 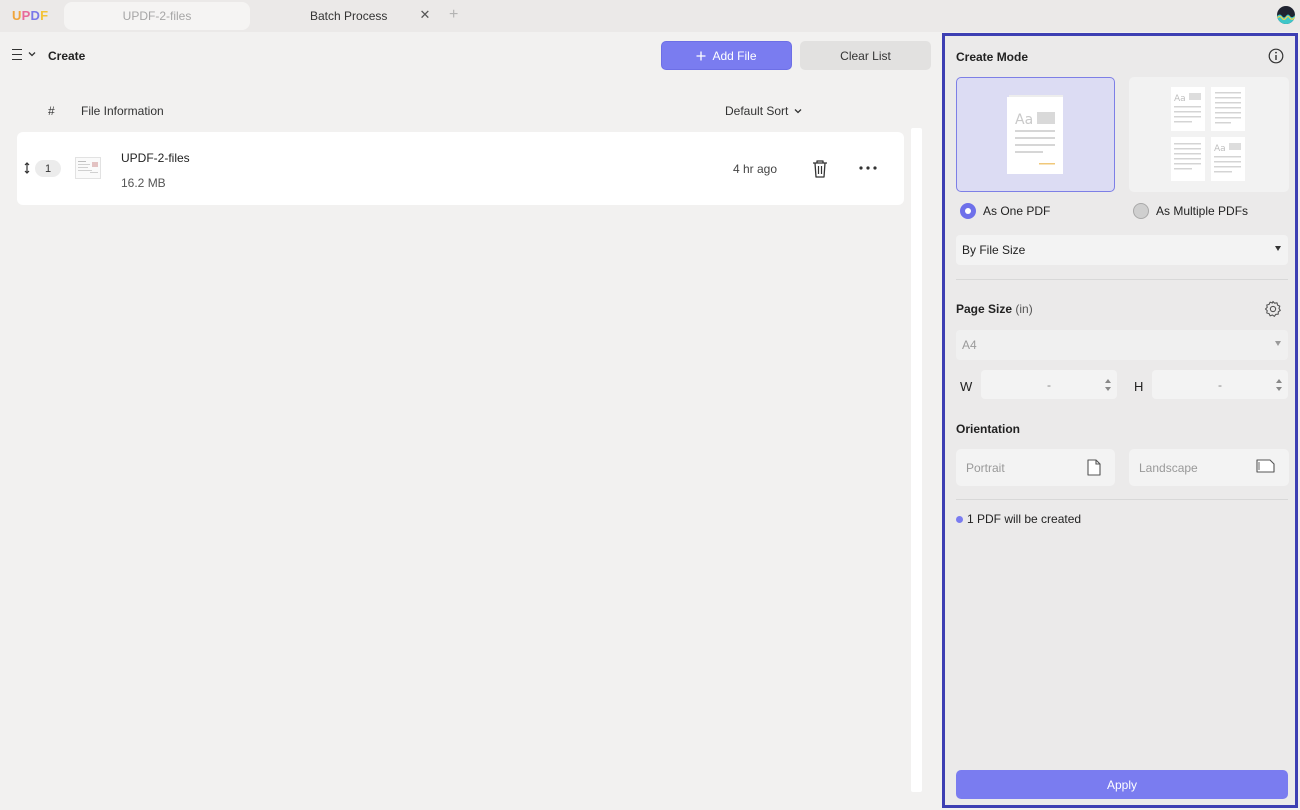 I want to click on updf-logo: UPDF, so click(x=30, y=15).